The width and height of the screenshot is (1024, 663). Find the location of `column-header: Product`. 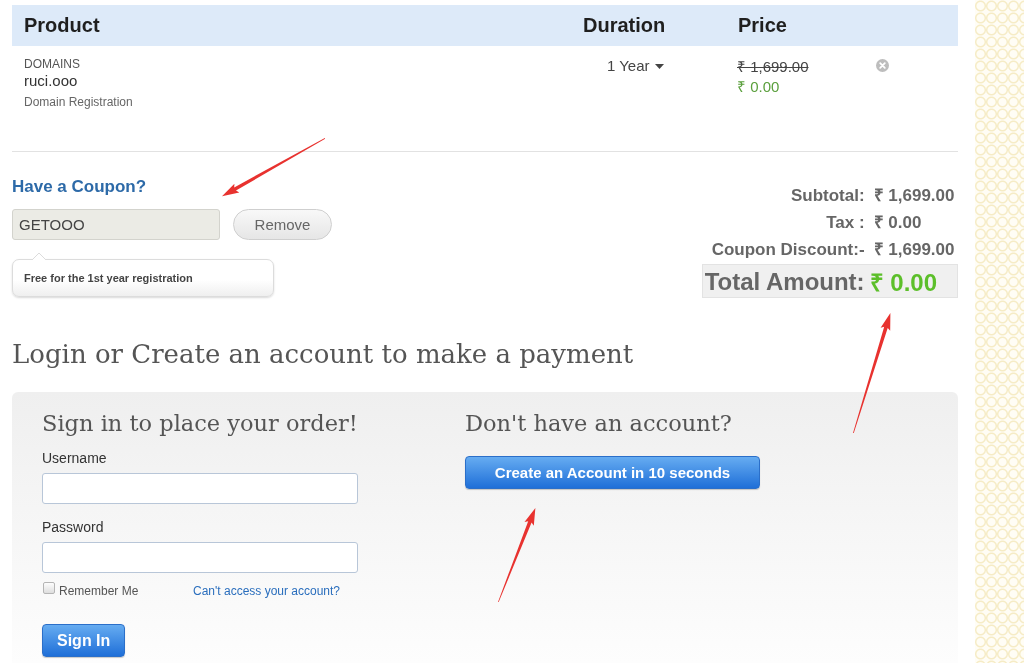

column-header: Product is located at coordinates (62, 25).